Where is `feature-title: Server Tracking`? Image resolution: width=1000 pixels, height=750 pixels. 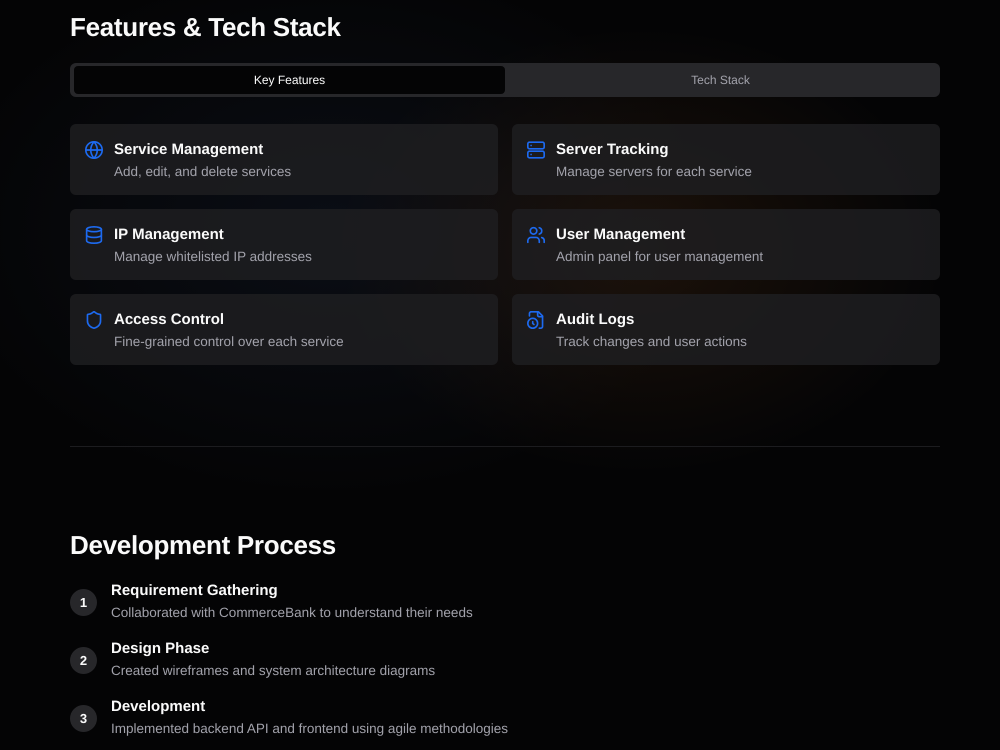 feature-title: Server Tracking is located at coordinates (613, 150).